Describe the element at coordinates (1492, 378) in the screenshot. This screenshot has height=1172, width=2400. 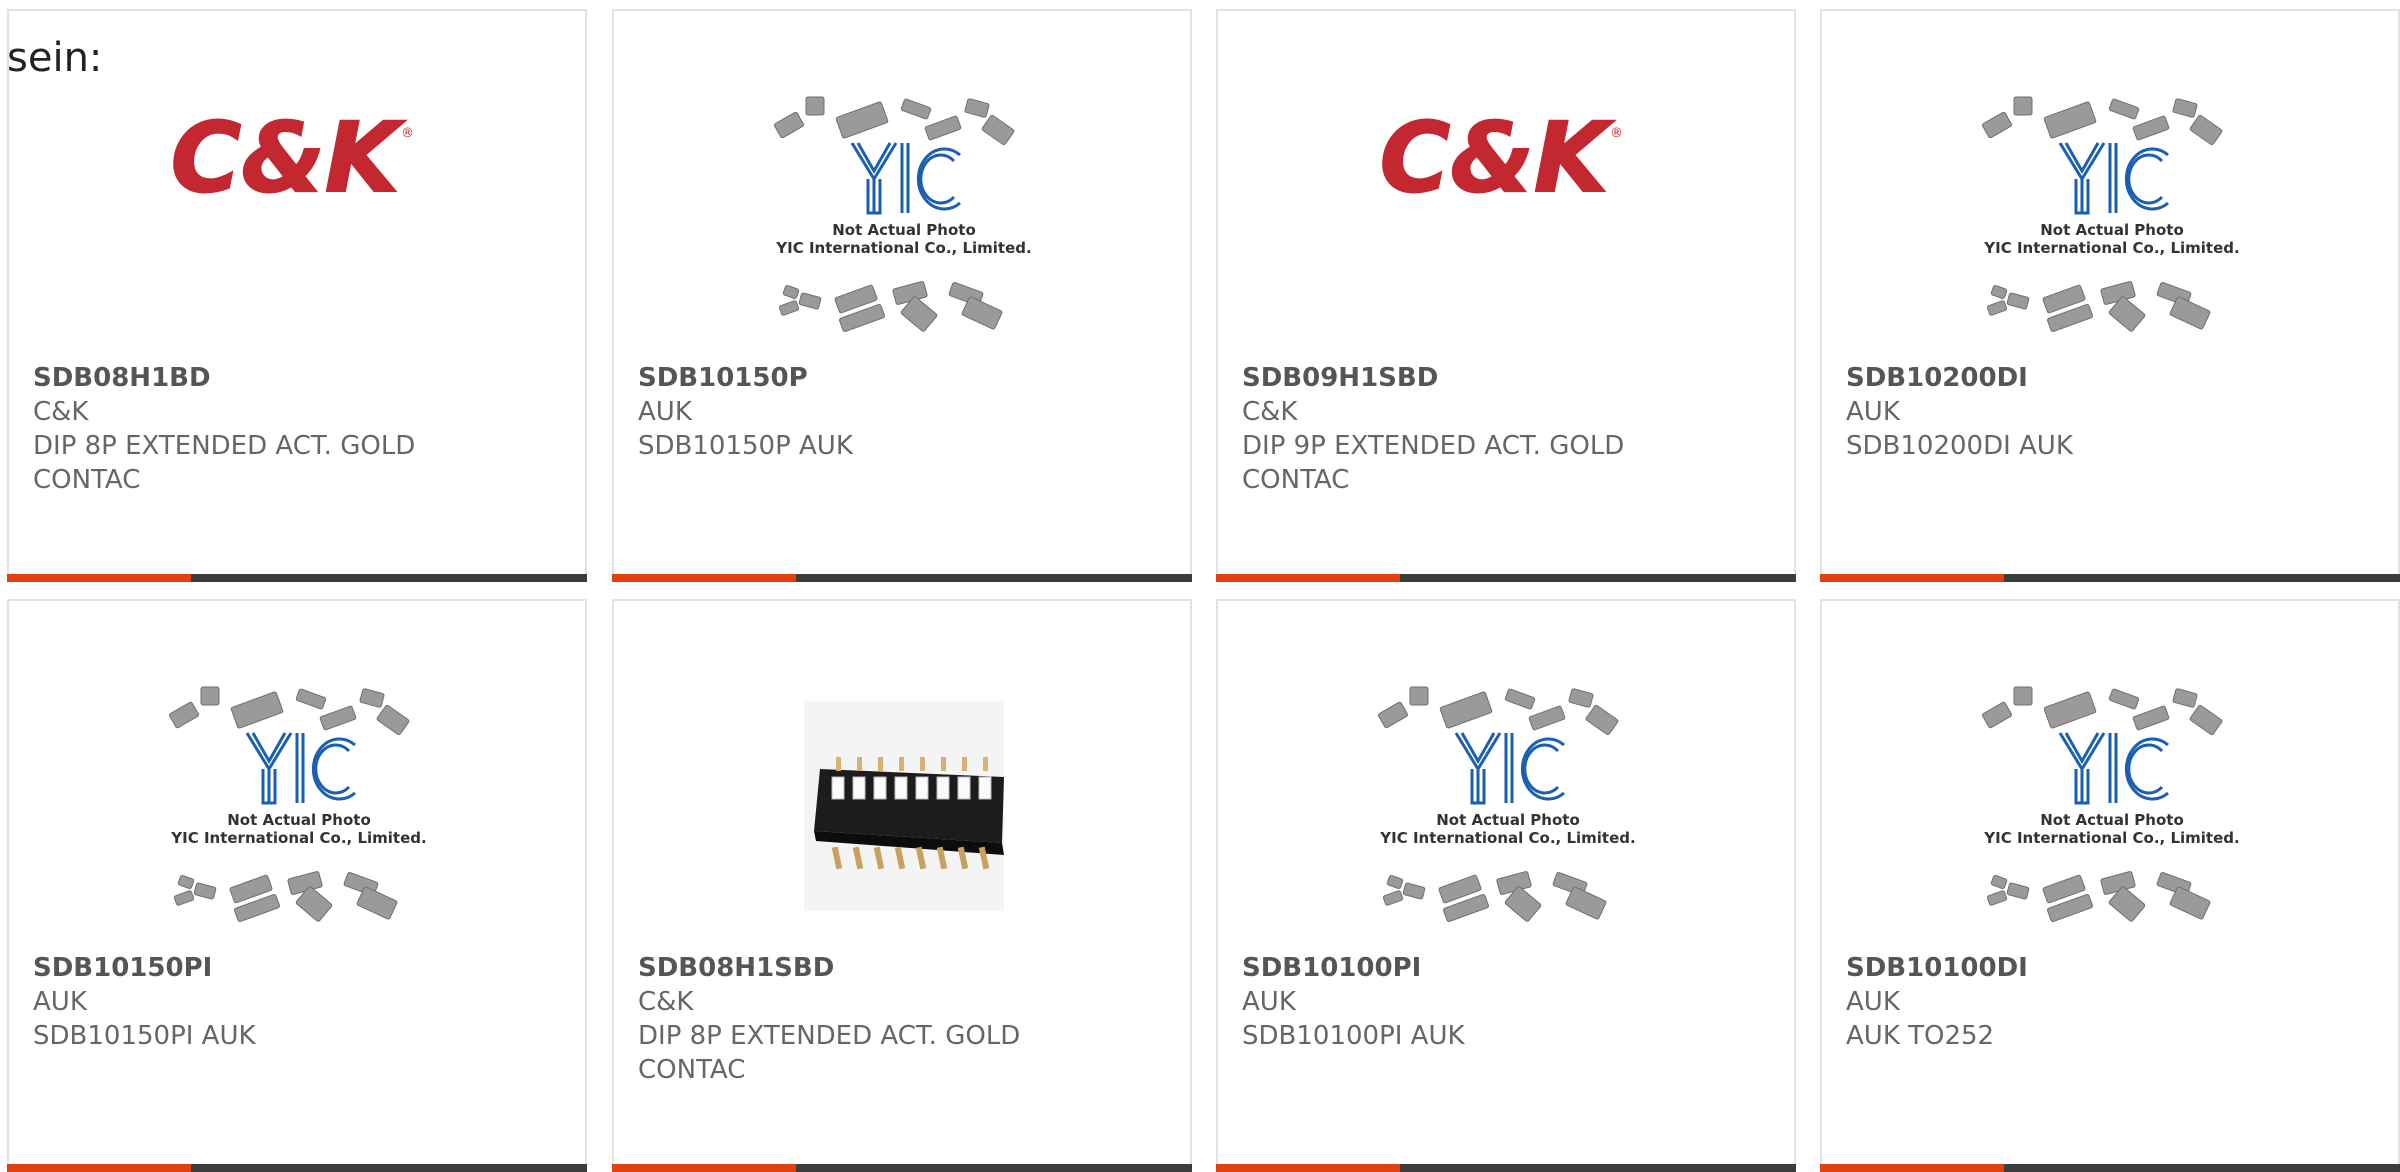
I see `part-number: SDB09H1SBD` at that location.